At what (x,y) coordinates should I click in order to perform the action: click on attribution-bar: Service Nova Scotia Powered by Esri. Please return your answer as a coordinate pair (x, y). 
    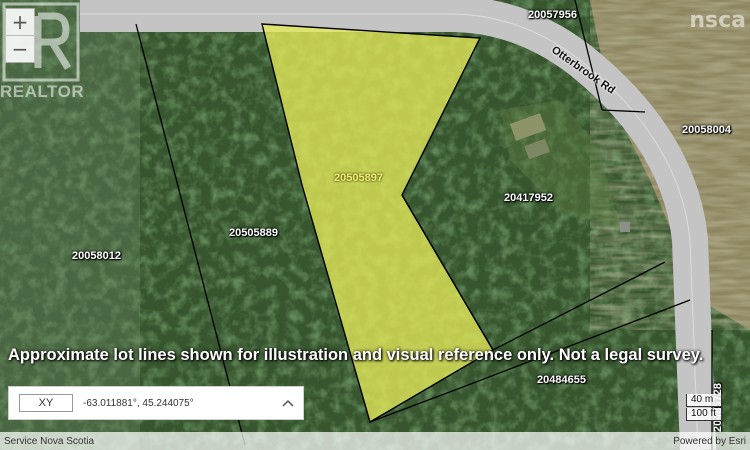
    Looking at the image, I should click on (375, 441).